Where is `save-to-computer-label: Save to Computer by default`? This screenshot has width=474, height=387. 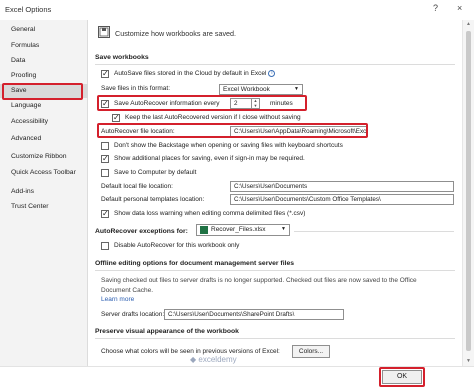
save-to-computer-label: Save to Computer by default is located at coordinates (155, 172).